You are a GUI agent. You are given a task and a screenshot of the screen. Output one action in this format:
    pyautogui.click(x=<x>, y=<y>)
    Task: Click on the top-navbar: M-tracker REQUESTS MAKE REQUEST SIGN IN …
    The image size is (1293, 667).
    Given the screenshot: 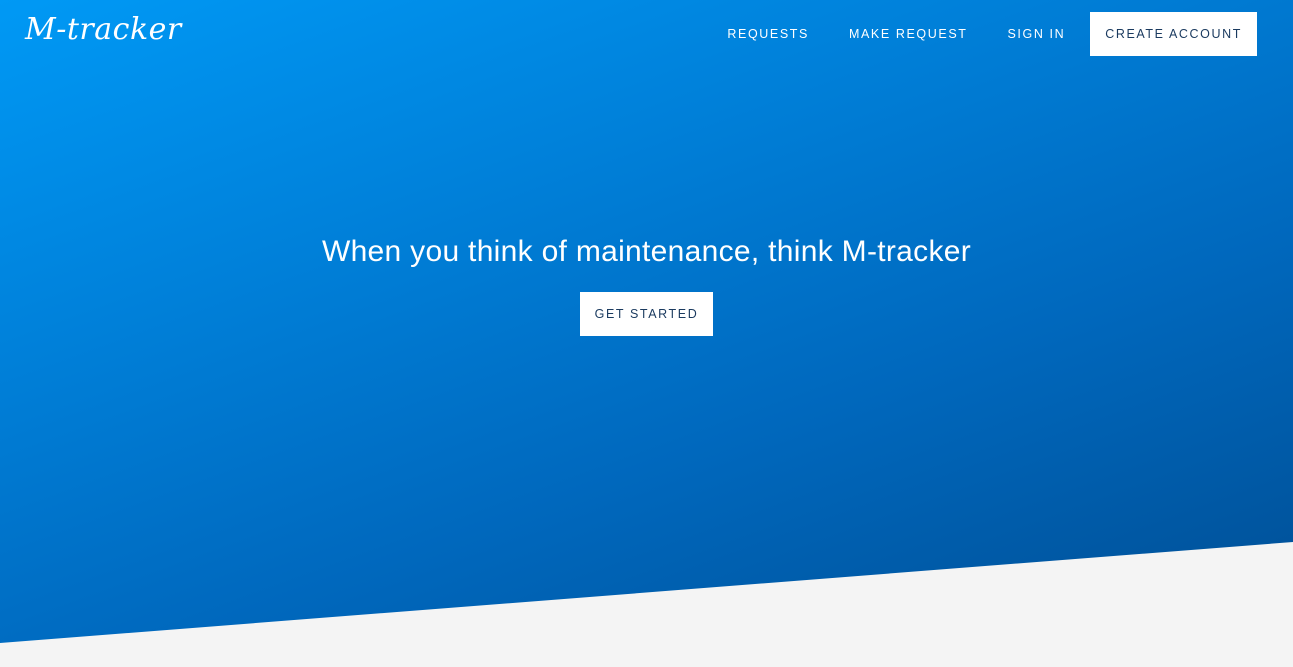 What is the action you would take?
    pyautogui.click(x=646, y=33)
    